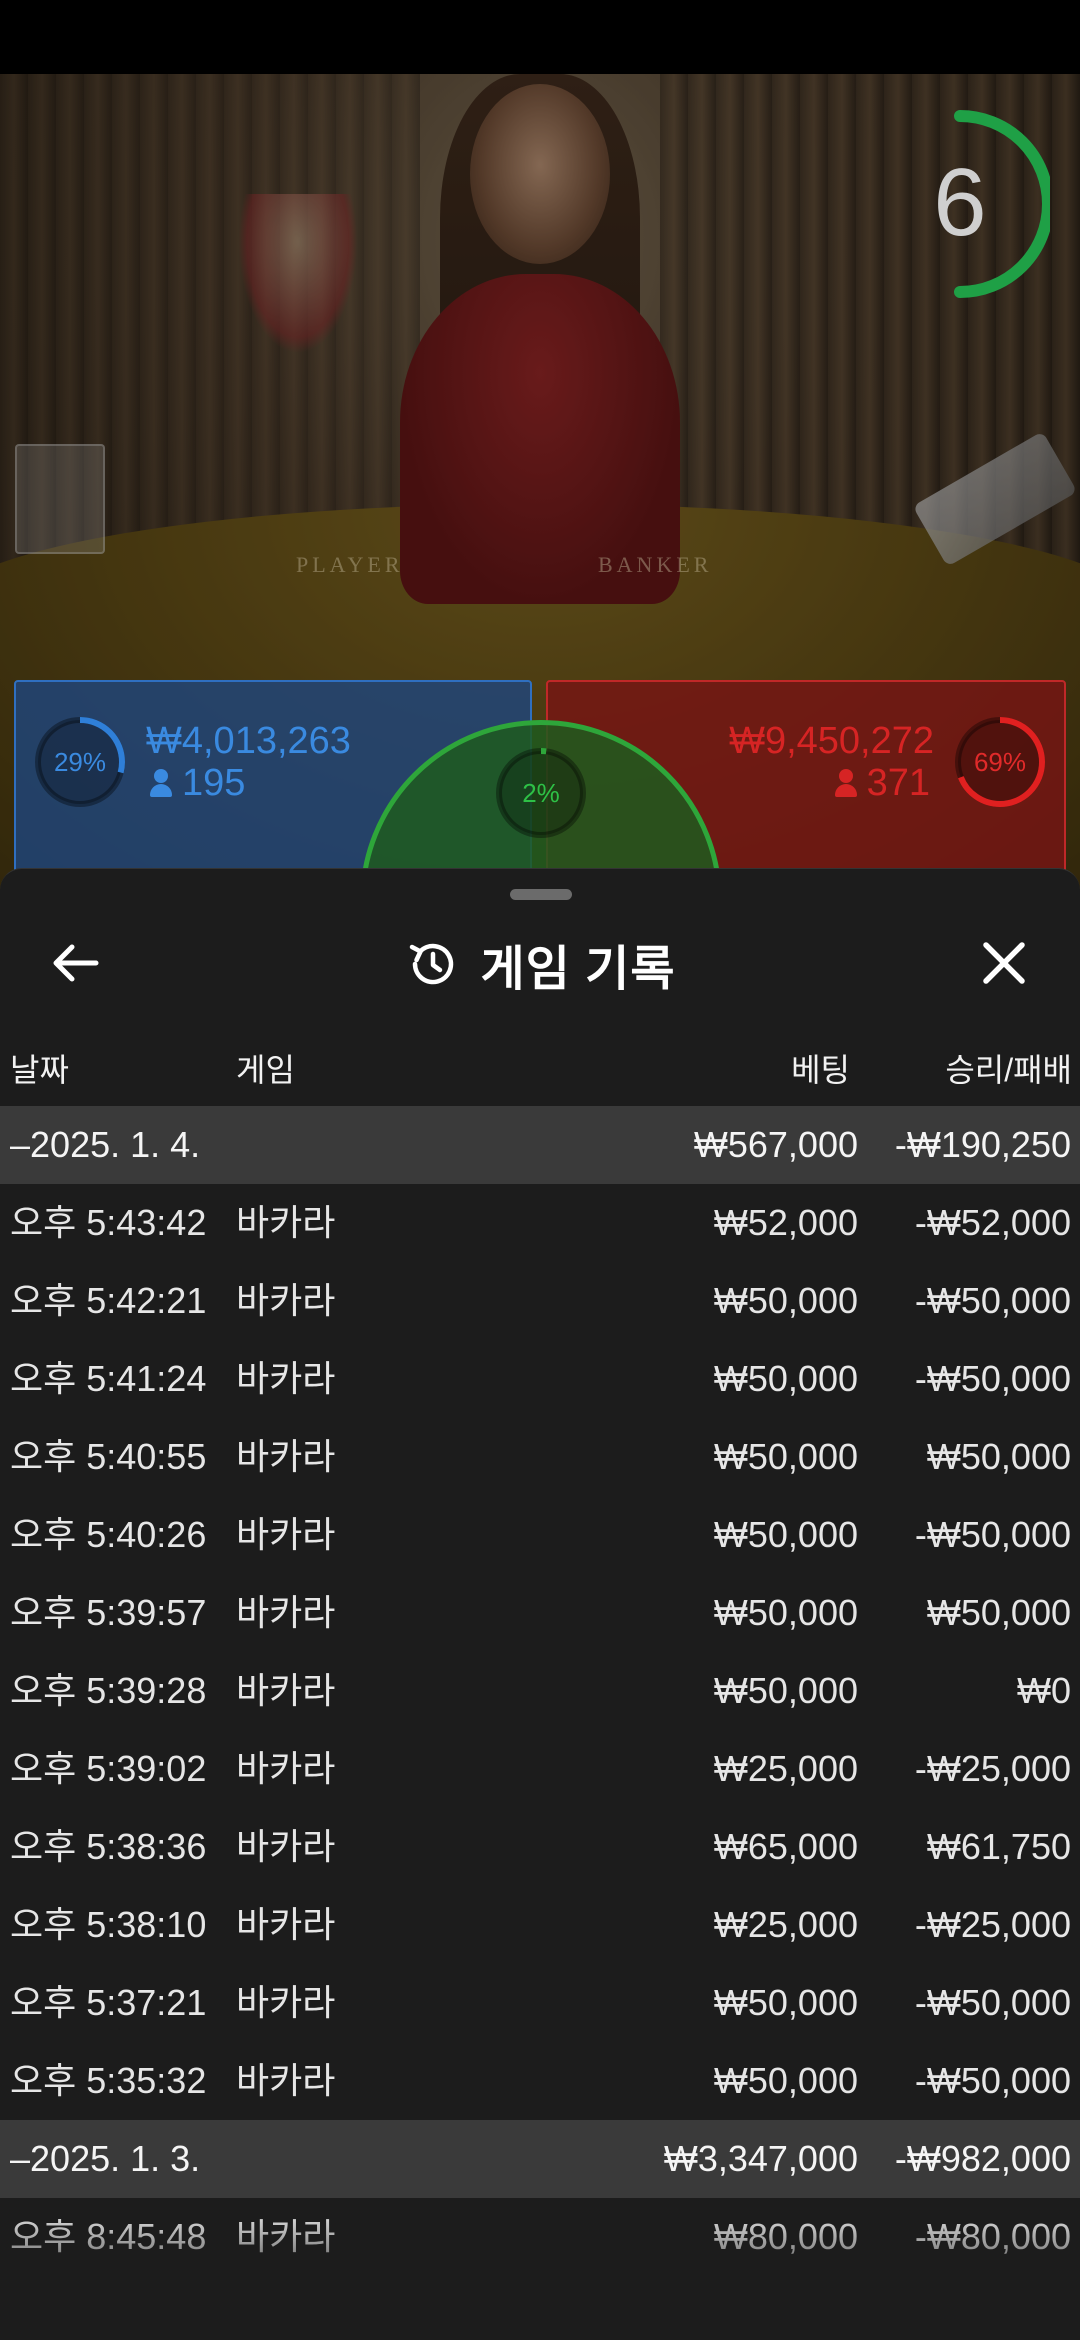  I want to click on player-percent-ring: 29%, so click(80, 762).